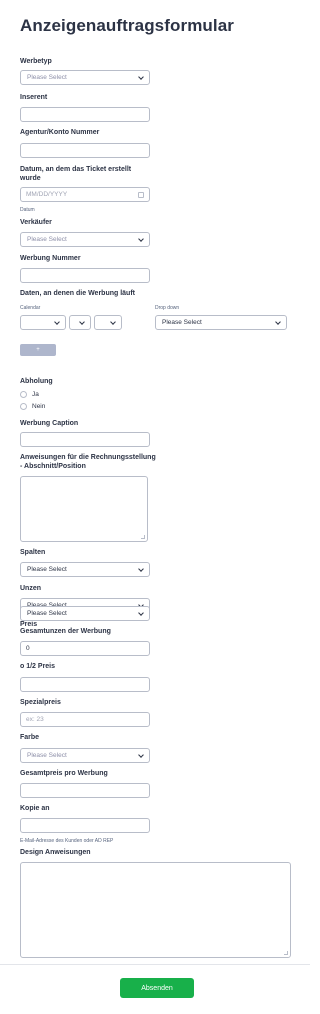 This screenshot has width=320, height=1014. What do you see at coordinates (76, 169) in the screenshot?
I see `datum-label-line1: Datum, an dem das Ticket erstellt` at bounding box center [76, 169].